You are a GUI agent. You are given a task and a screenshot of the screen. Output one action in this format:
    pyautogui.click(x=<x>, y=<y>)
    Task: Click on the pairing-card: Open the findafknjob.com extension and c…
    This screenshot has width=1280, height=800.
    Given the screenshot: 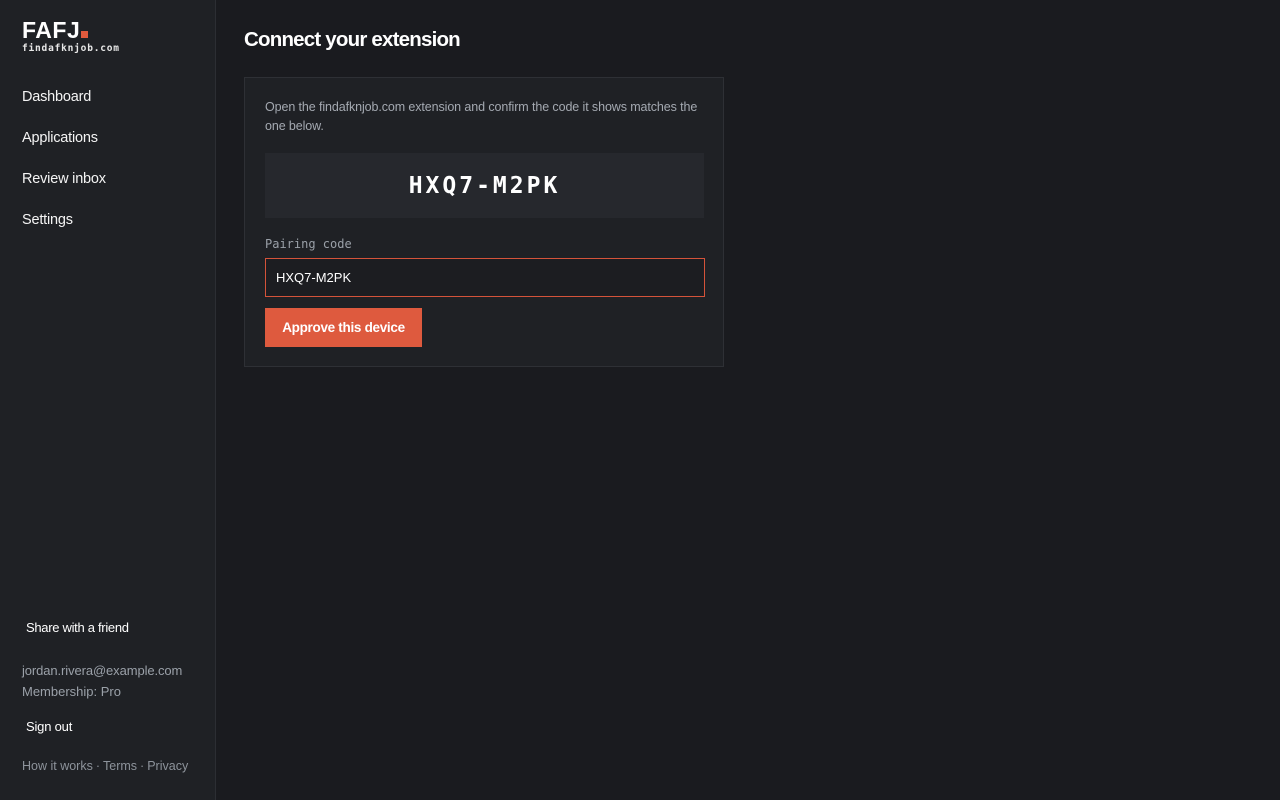 What is the action you would take?
    pyautogui.click(x=484, y=222)
    